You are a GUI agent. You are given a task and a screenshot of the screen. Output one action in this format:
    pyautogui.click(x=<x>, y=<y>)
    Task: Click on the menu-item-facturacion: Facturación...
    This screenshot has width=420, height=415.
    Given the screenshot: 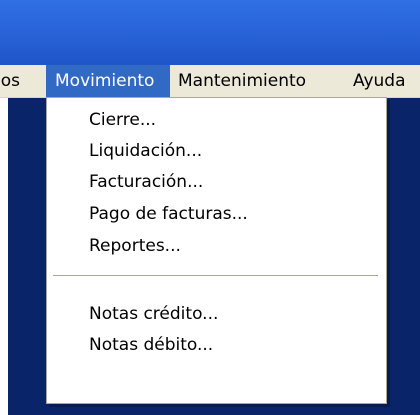 What is the action you would take?
    pyautogui.click(x=216, y=182)
    